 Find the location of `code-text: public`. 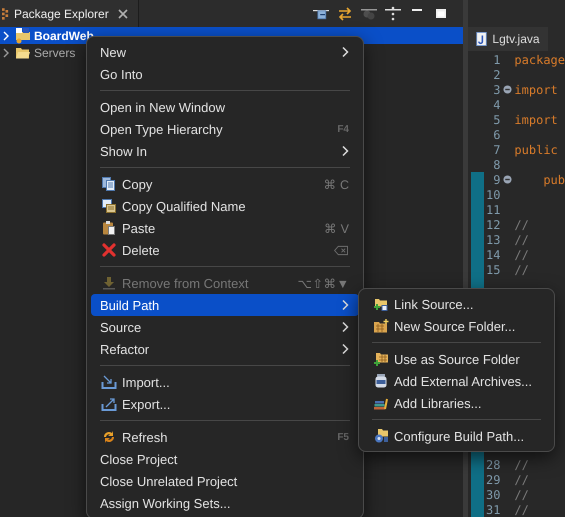

code-text: public is located at coordinates (536, 149).